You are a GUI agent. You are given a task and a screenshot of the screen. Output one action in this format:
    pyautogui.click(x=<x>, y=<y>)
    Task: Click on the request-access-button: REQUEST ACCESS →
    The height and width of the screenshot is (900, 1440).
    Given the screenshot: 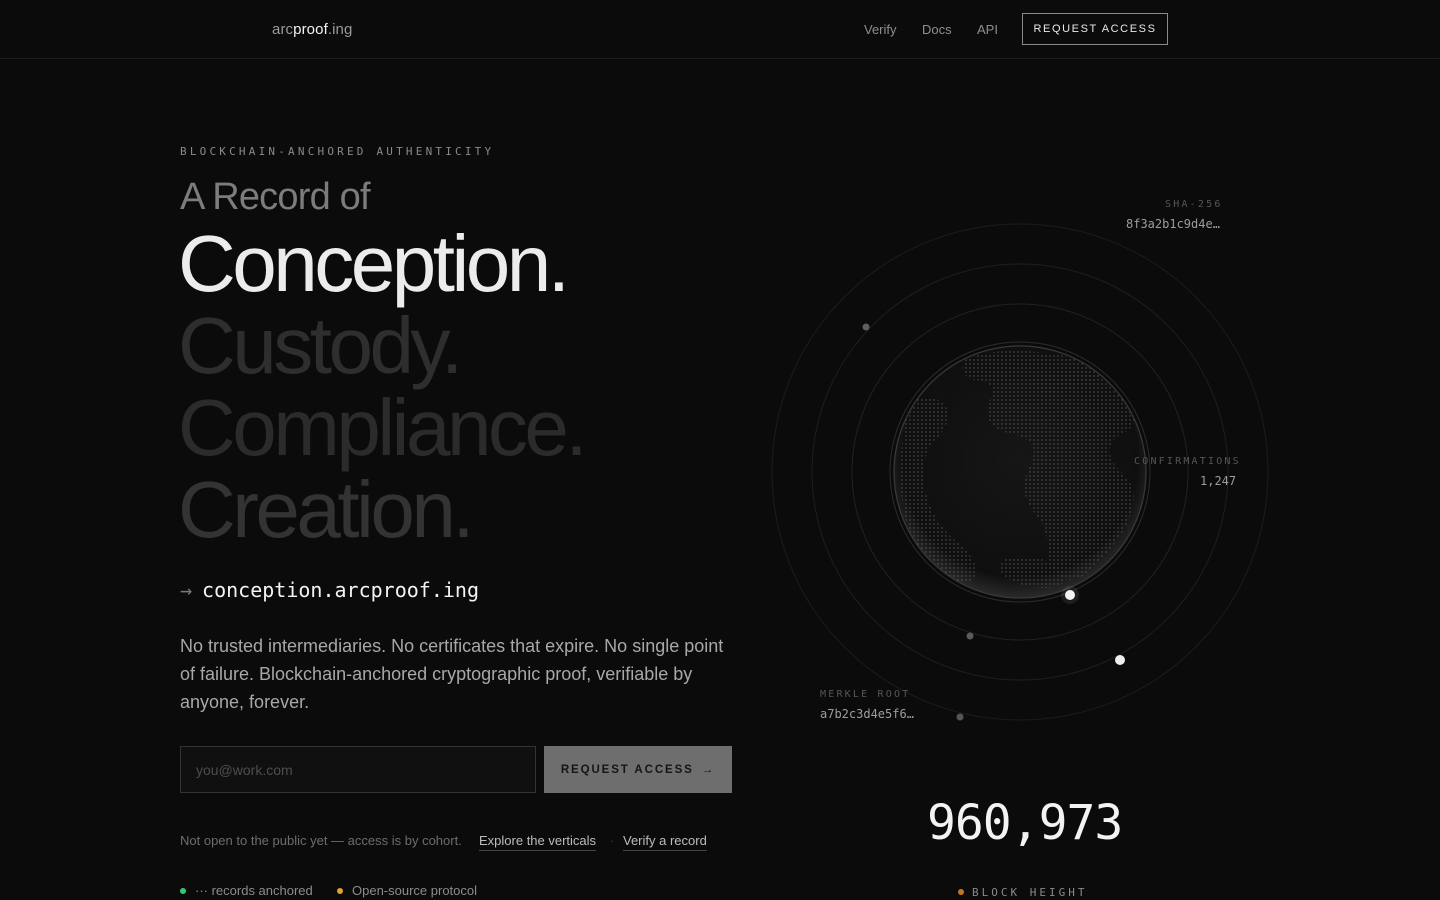 What is the action you would take?
    pyautogui.click(x=638, y=769)
    